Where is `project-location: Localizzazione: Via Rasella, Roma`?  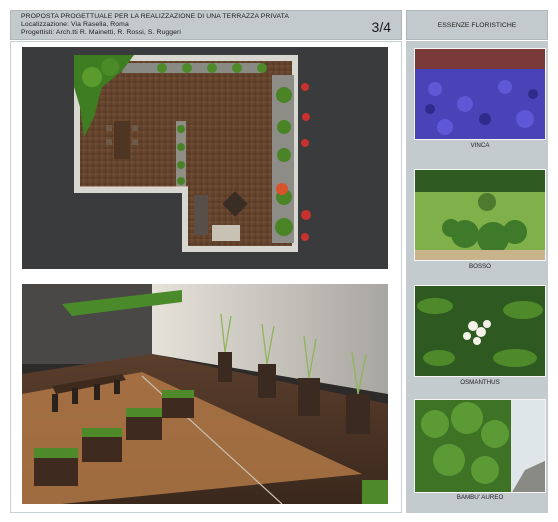
project-location: Localizzazione: Via Rasella, Roma is located at coordinates (75, 24).